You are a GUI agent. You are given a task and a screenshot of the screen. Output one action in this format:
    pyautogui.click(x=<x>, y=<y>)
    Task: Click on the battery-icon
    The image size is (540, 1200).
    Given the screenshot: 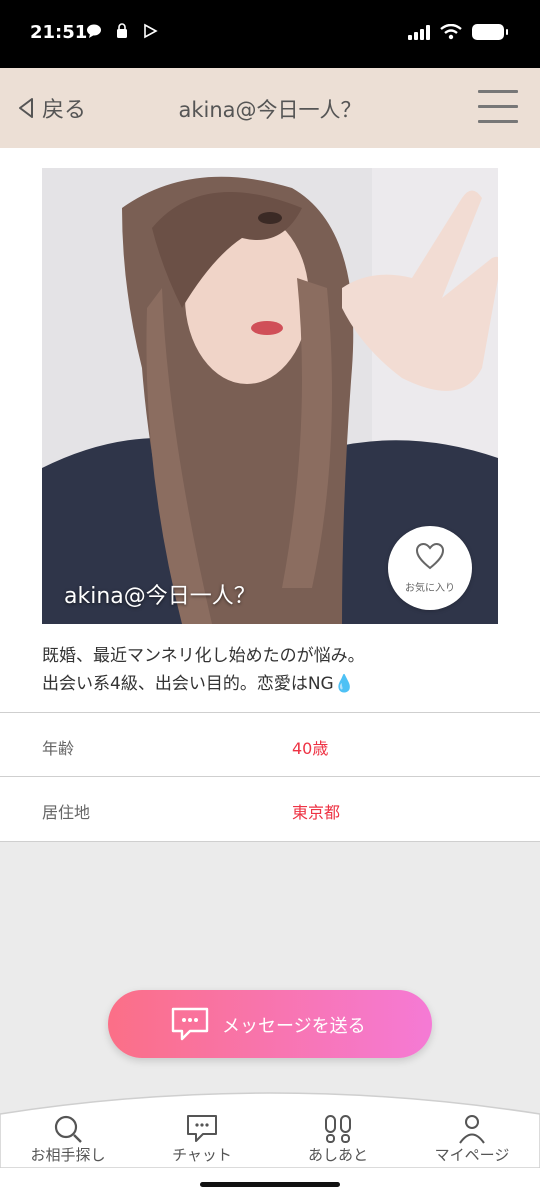 What is the action you would take?
    pyautogui.click(x=490, y=32)
    